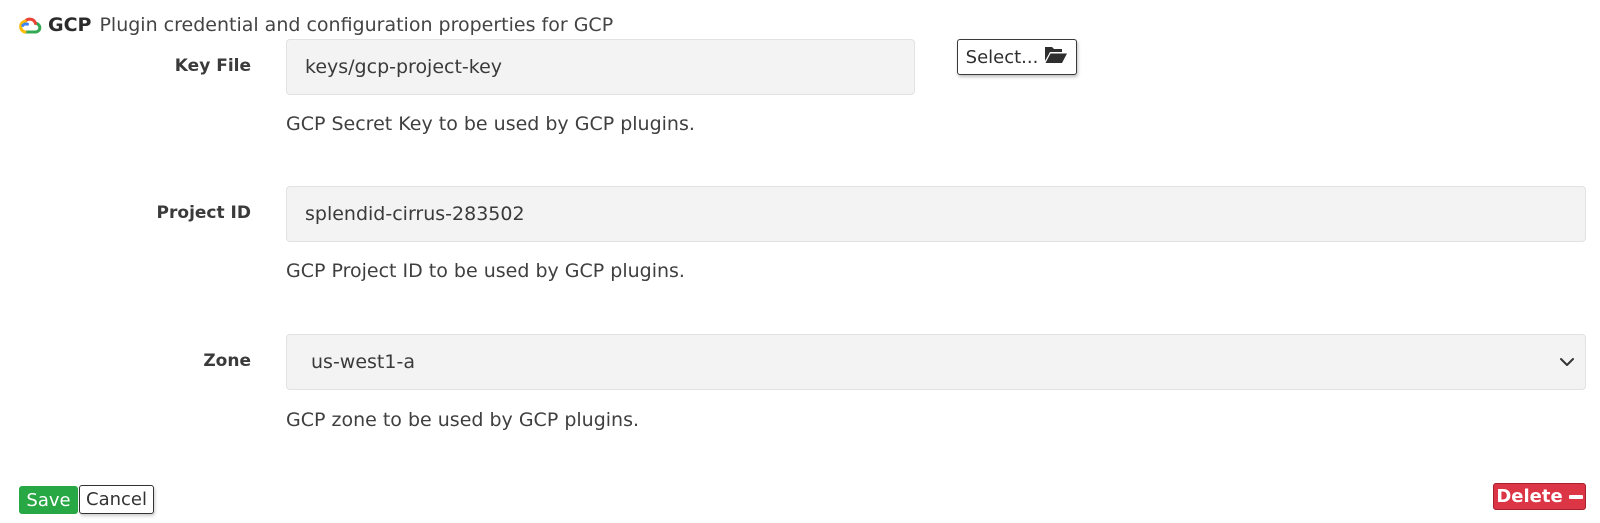 The width and height of the screenshot is (1600, 523). Describe the element at coordinates (212, 66) in the screenshot. I see `key-file-label: Key File` at that location.